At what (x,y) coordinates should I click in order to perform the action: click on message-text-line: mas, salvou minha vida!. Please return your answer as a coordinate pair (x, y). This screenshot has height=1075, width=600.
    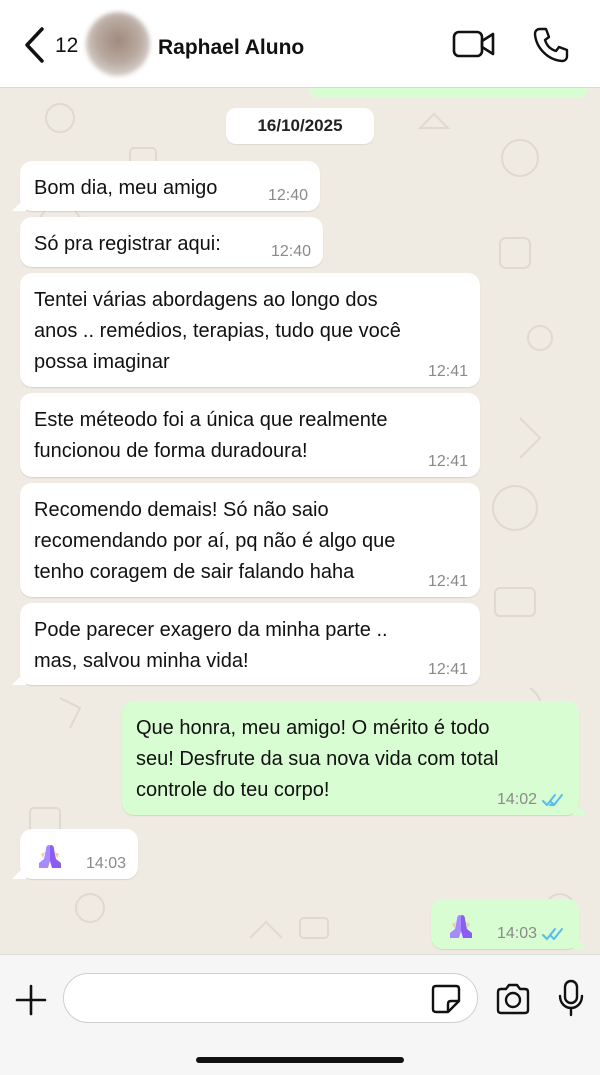
    Looking at the image, I should click on (141, 661).